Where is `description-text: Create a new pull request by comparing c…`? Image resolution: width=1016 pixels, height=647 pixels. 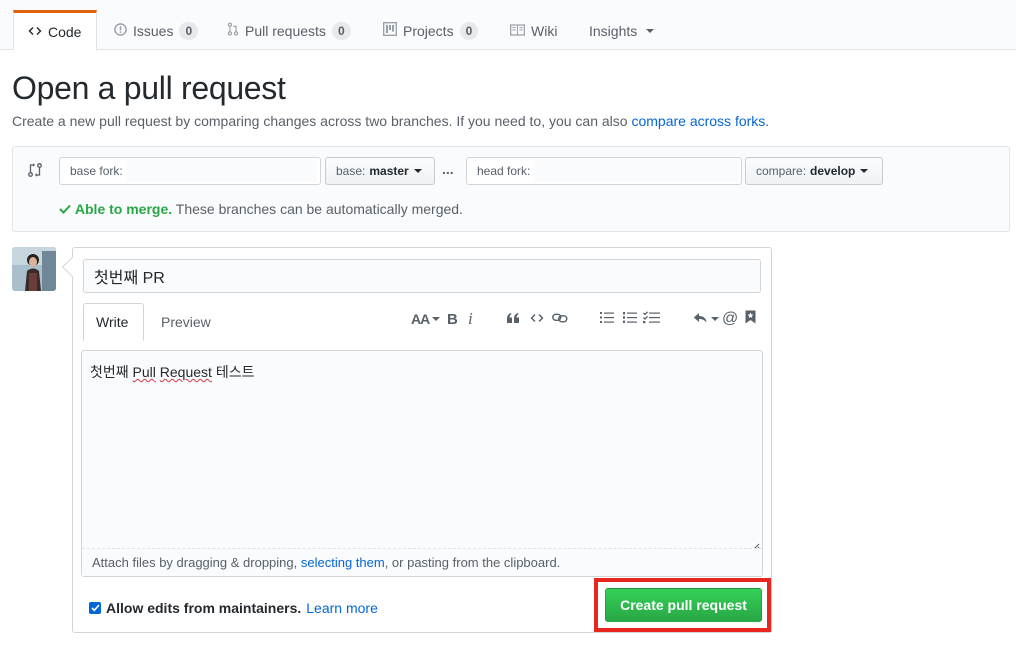 description-text: Create a new pull request by comparing c… is located at coordinates (320, 121).